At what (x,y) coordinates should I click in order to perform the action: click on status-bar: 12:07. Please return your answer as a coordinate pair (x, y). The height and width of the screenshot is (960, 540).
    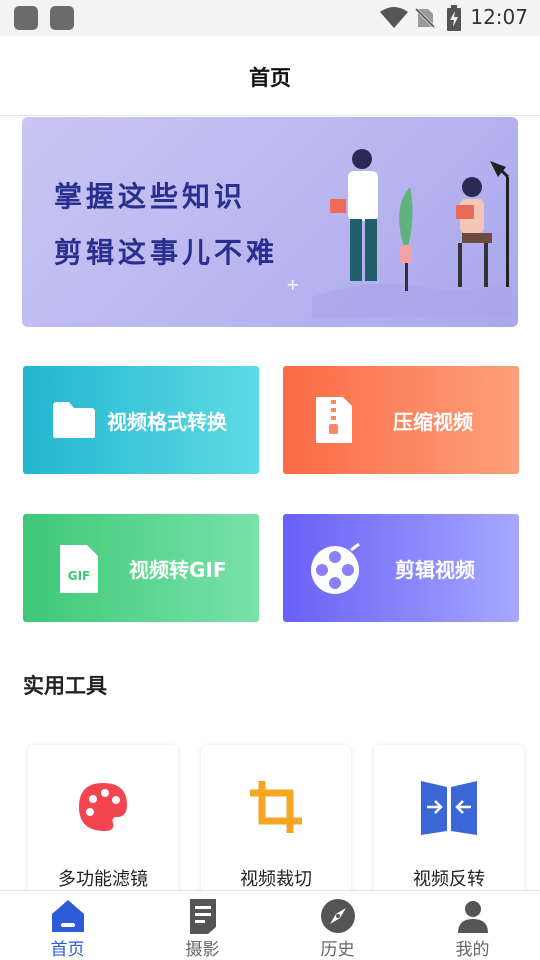
    Looking at the image, I should click on (270, 18).